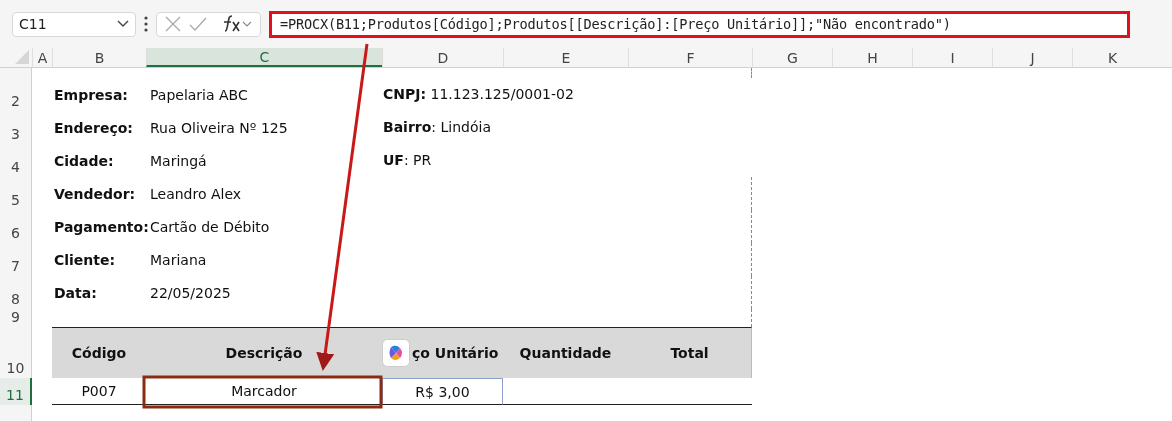 The image size is (1172, 421). Describe the element at coordinates (22, 57) in the screenshot. I see `select-all-icon` at that location.